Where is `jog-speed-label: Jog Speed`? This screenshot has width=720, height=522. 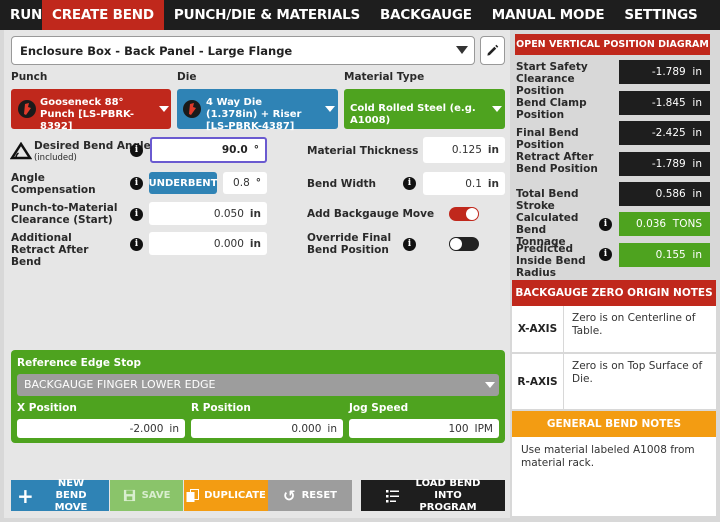
jog-speed-label: Jog Speed is located at coordinates (379, 408).